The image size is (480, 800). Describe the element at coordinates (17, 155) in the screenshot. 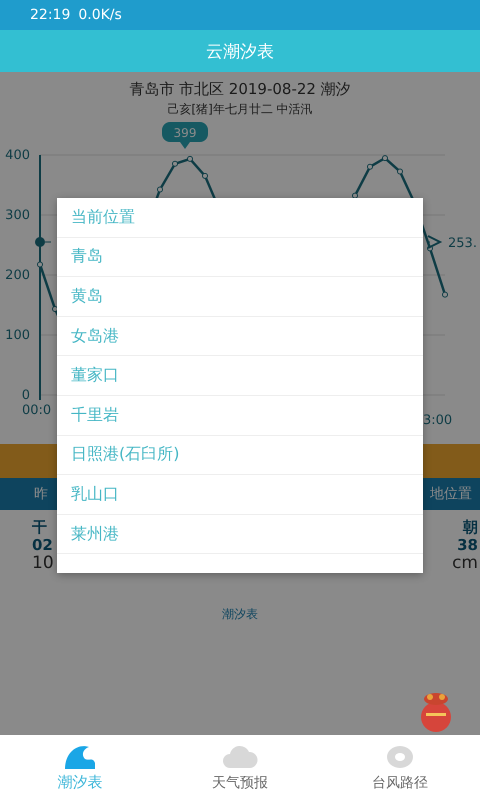

I see `axis-tick-label: 400` at that location.